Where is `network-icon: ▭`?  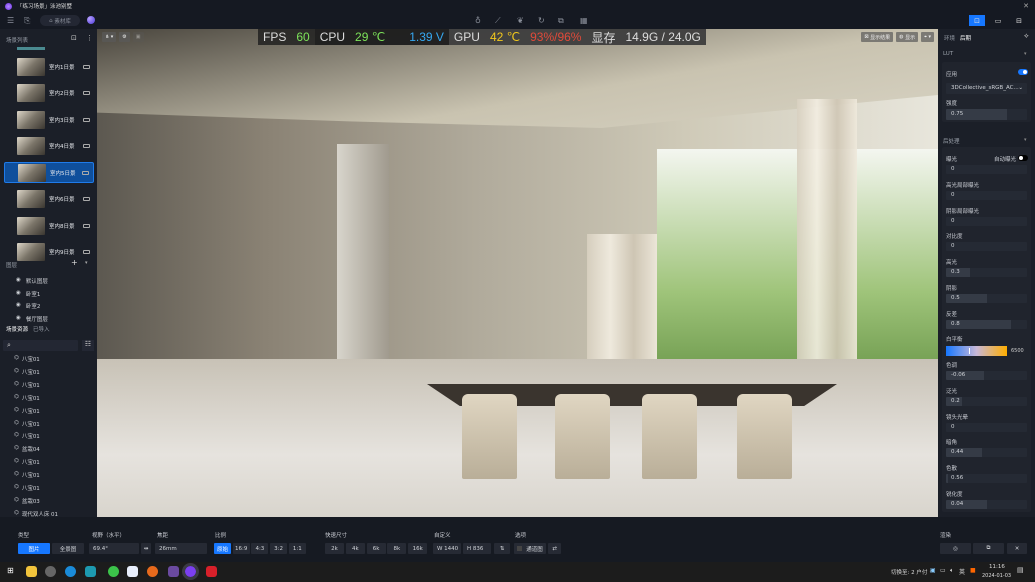
network-icon: ▭ is located at coordinates (943, 570).